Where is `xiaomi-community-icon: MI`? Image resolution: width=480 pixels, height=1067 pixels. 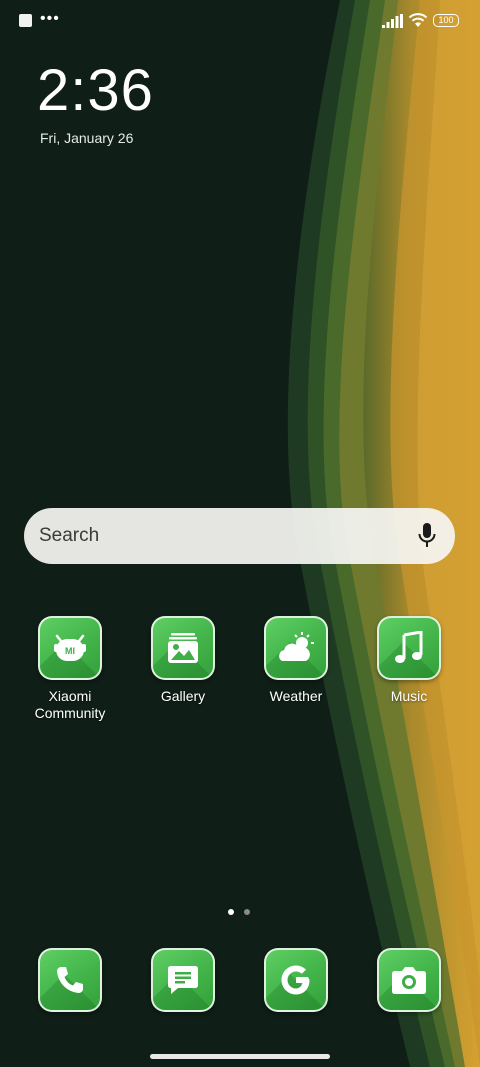 xiaomi-community-icon: MI is located at coordinates (70, 648).